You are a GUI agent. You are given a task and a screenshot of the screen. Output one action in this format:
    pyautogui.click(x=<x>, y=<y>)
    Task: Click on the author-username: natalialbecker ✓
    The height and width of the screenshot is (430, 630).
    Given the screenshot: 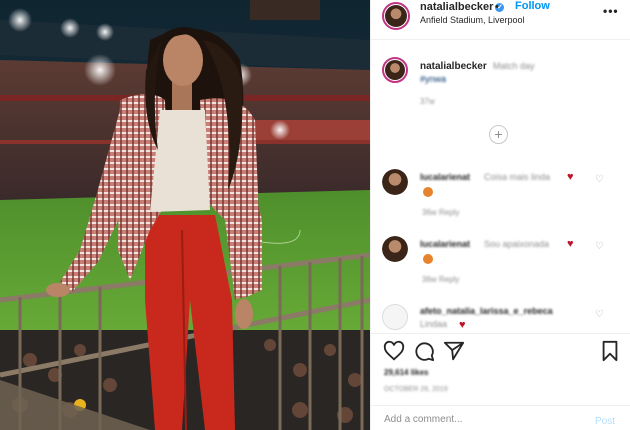 What is the action you would take?
    pyautogui.click(x=462, y=7)
    